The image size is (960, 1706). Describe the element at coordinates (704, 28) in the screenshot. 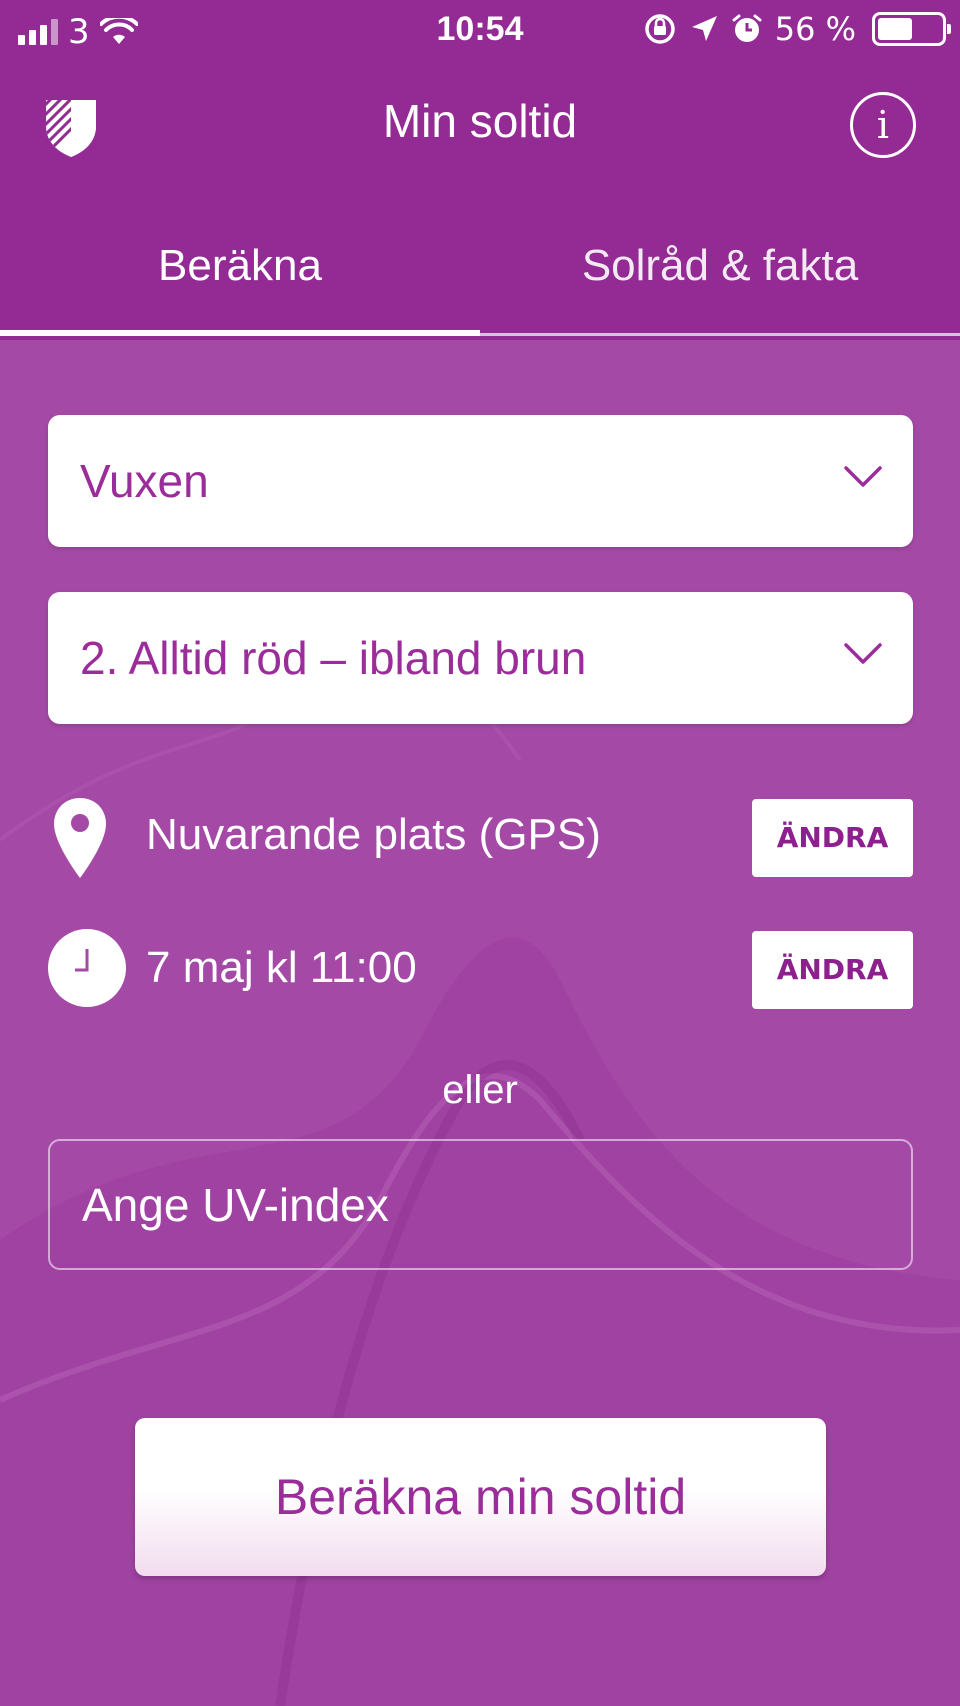

I see `location-arrow-icon` at that location.